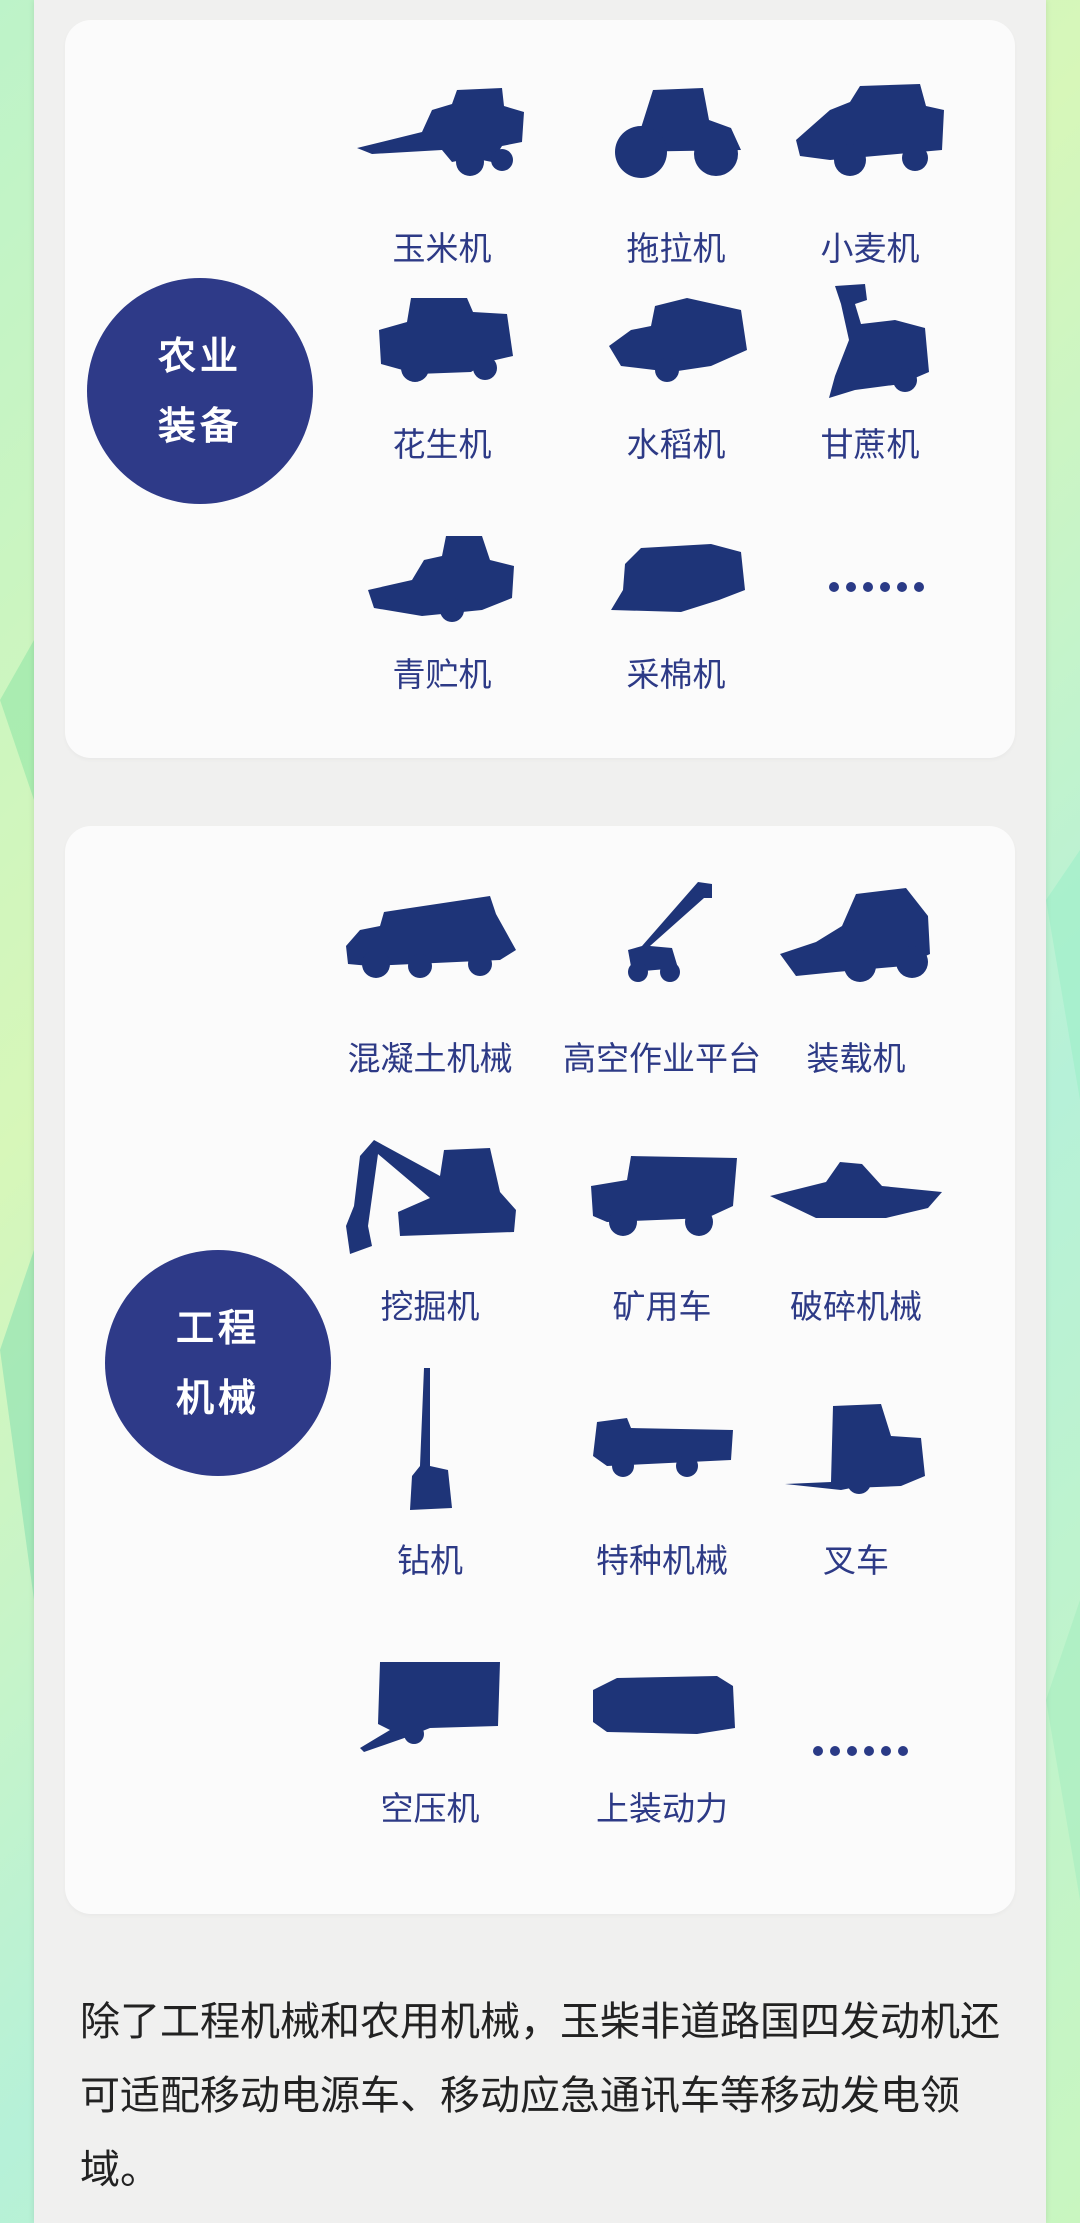 The width and height of the screenshot is (1080, 2223). Describe the element at coordinates (431, 1197) in the screenshot. I see `excavator-icon` at that location.